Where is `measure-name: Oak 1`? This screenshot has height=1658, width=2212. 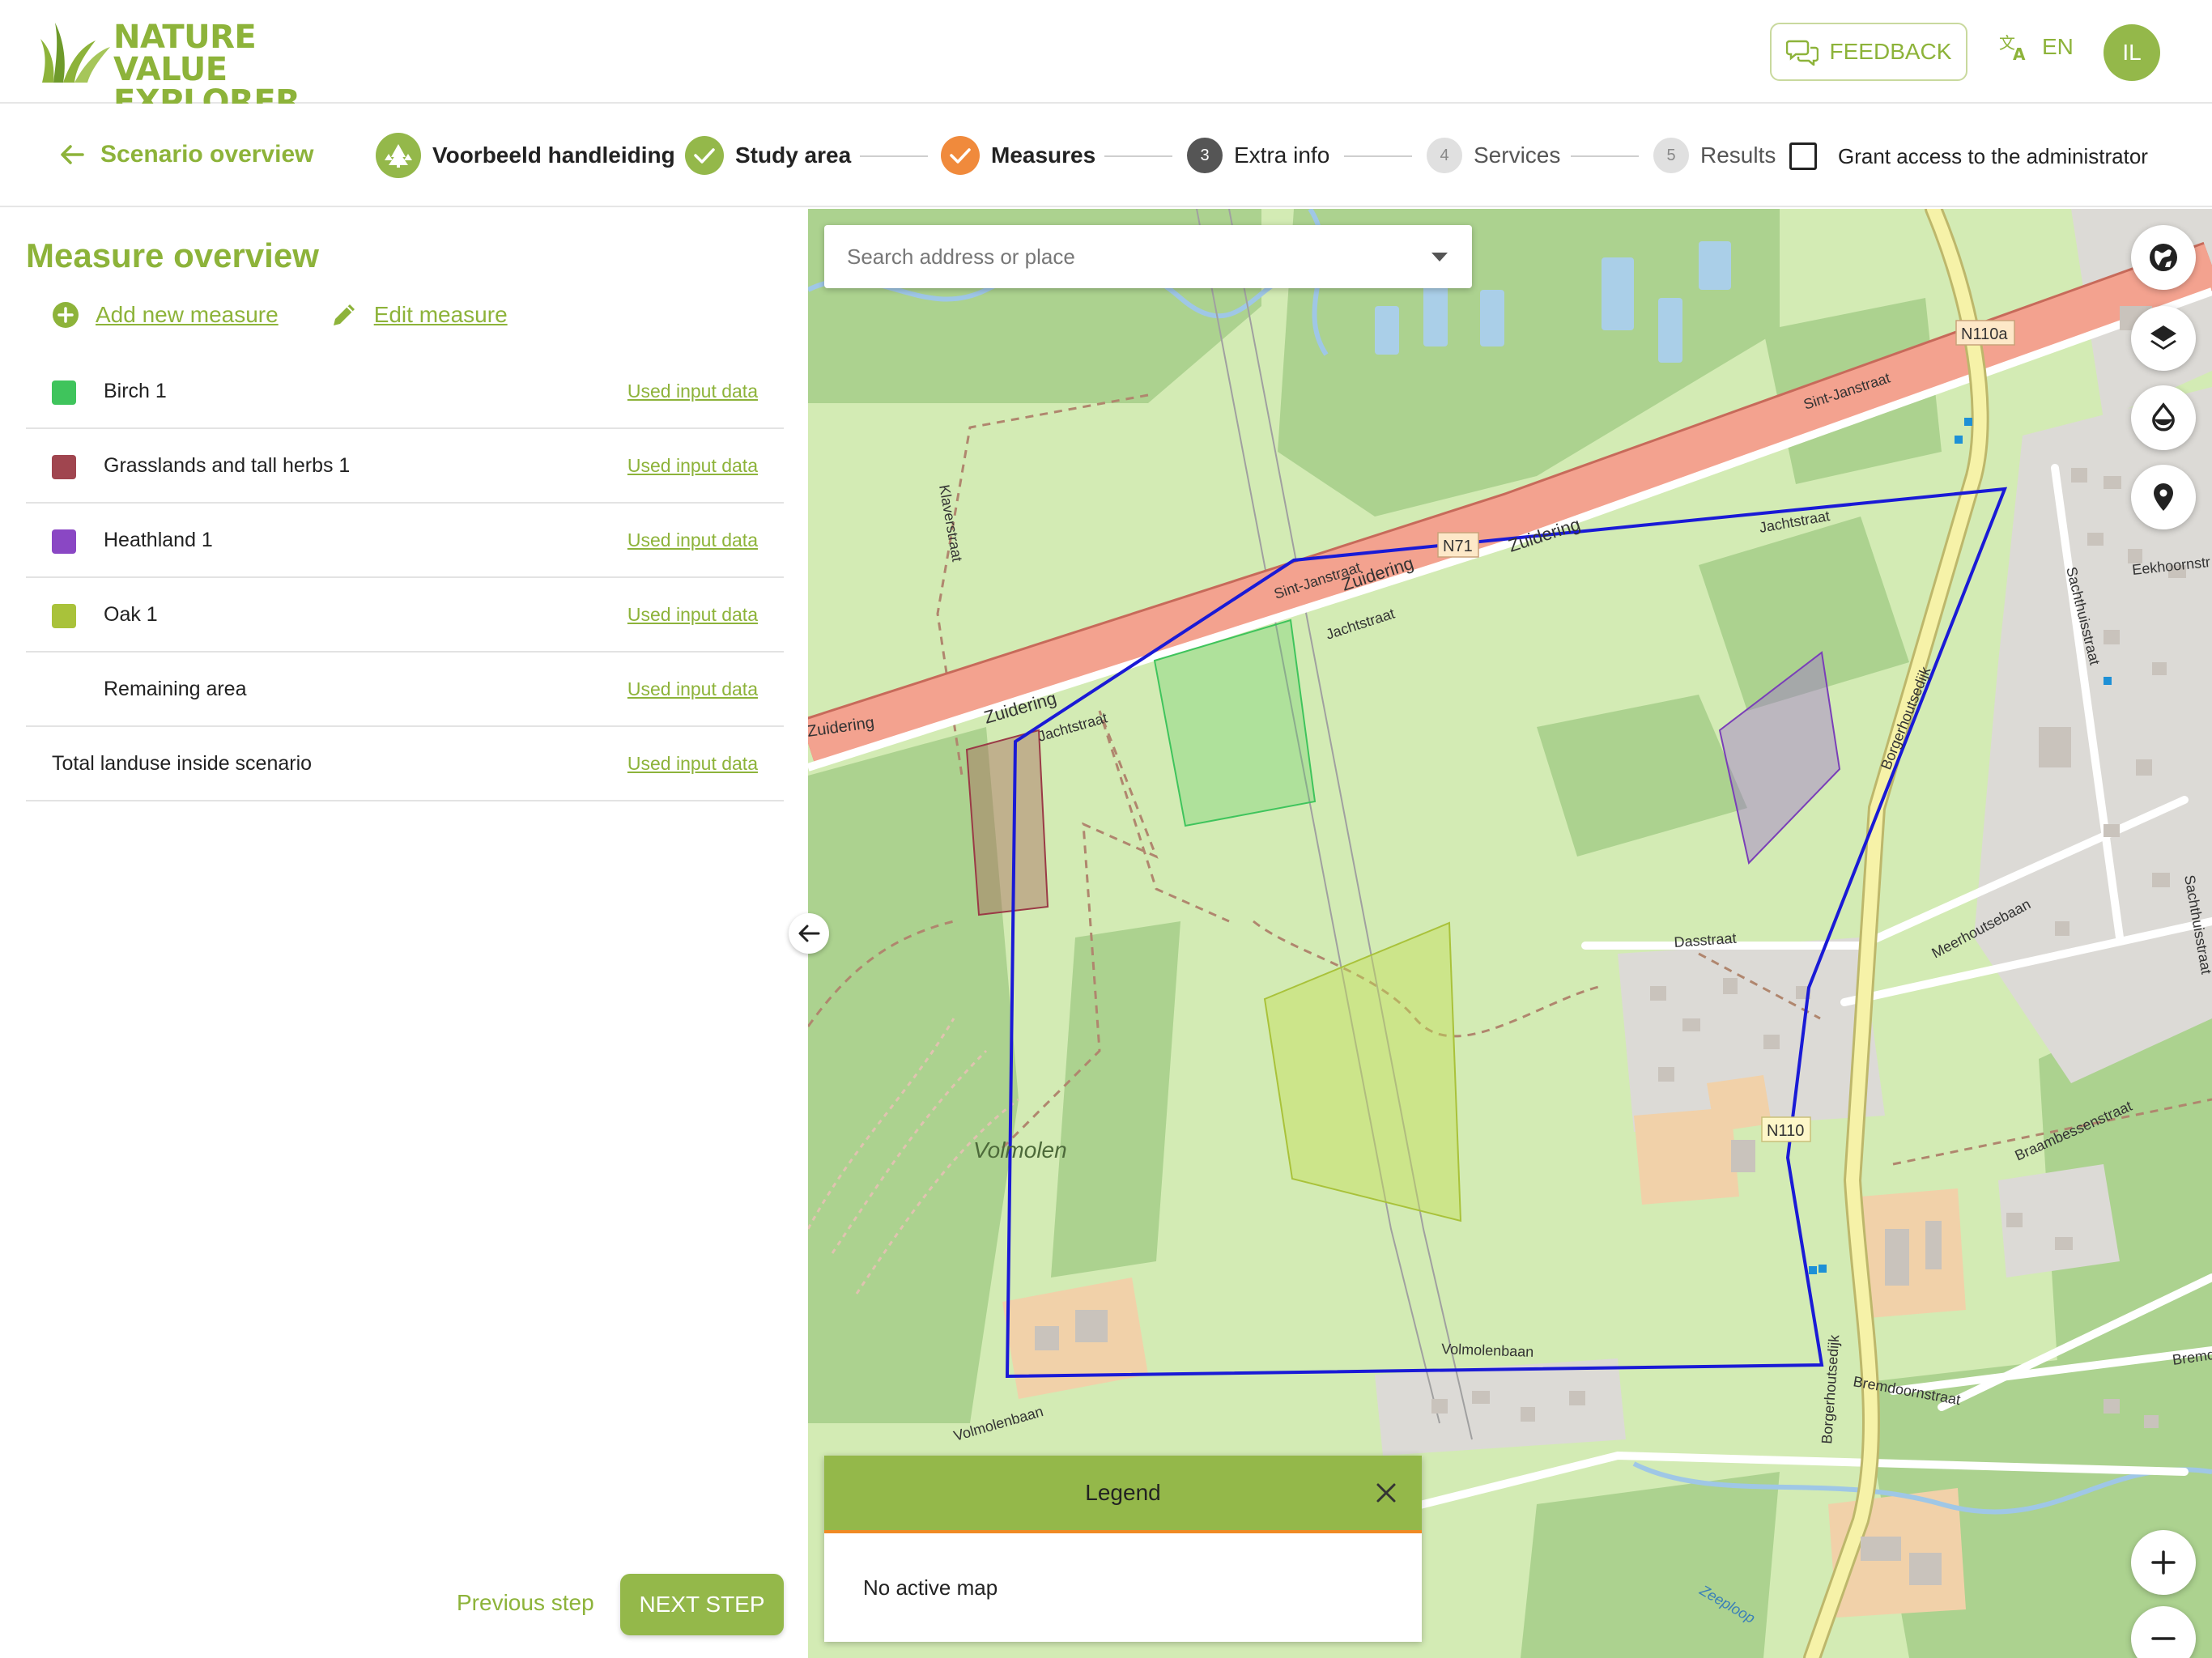 measure-name: Oak 1 is located at coordinates (131, 614).